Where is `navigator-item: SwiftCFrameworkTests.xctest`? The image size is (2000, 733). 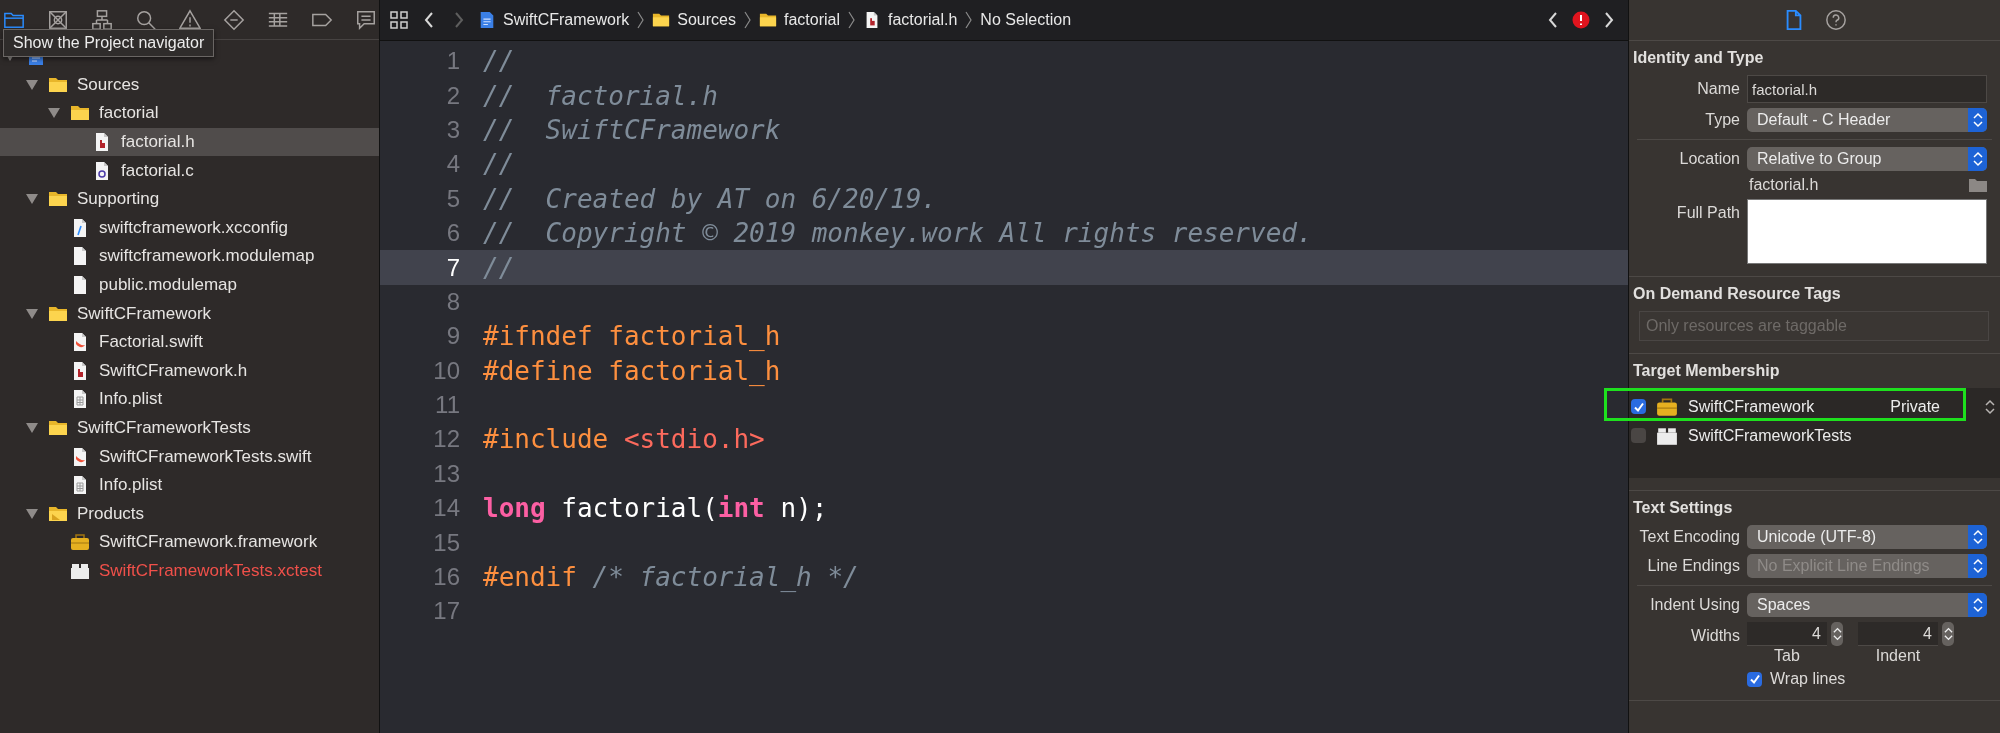 navigator-item: SwiftCFrameworkTests.xctest is located at coordinates (189, 571).